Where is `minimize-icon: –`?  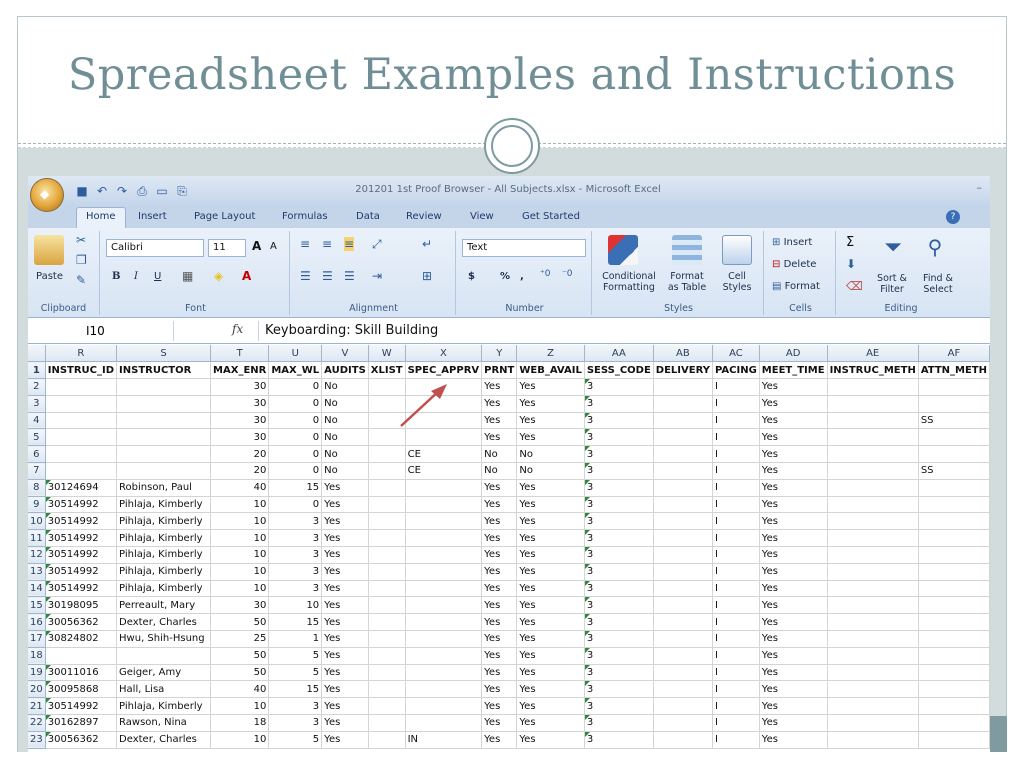 minimize-icon: – is located at coordinates (980, 187).